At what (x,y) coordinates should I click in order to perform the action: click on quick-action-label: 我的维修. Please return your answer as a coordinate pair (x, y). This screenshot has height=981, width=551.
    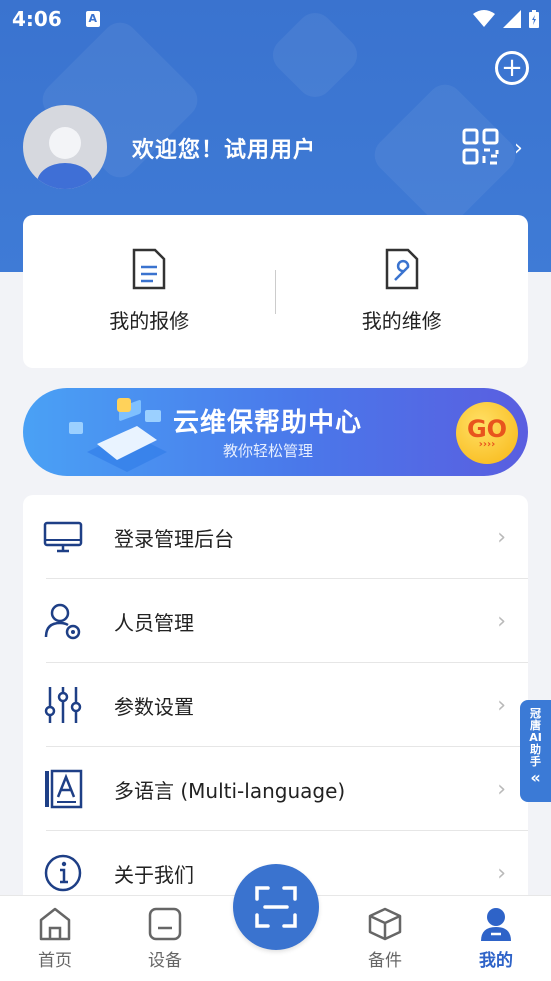
    Looking at the image, I should click on (401, 321).